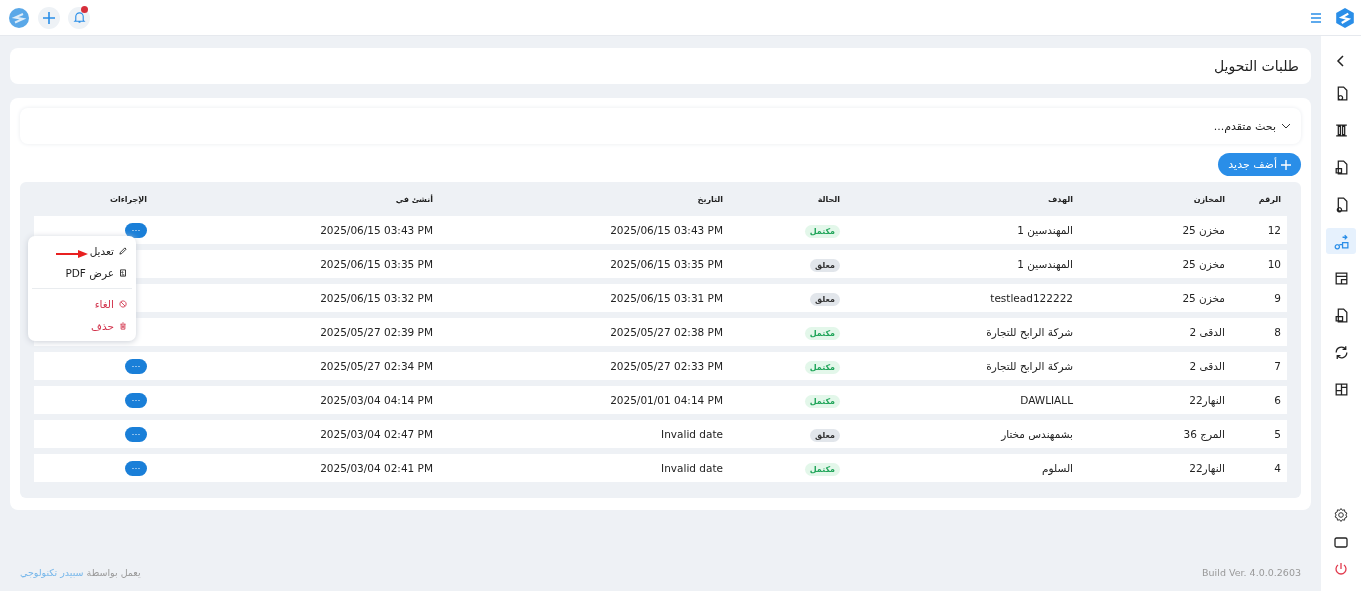  I want to click on page-title: طلبات التحويل, so click(1256, 66).